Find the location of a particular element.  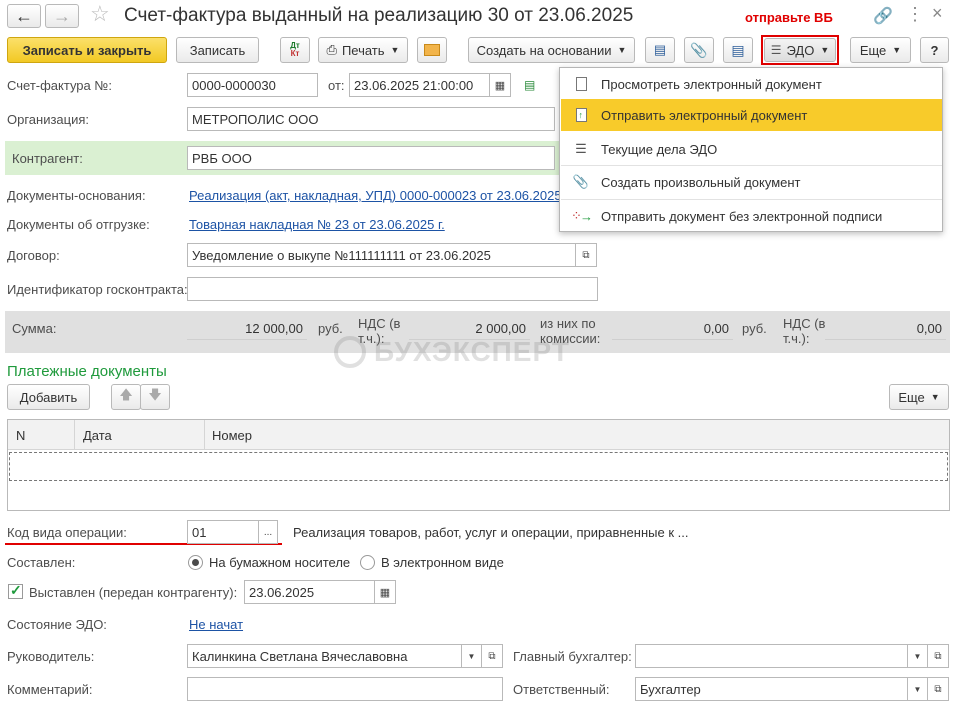

document-status-icon: ▤ is located at coordinates (529, 85).